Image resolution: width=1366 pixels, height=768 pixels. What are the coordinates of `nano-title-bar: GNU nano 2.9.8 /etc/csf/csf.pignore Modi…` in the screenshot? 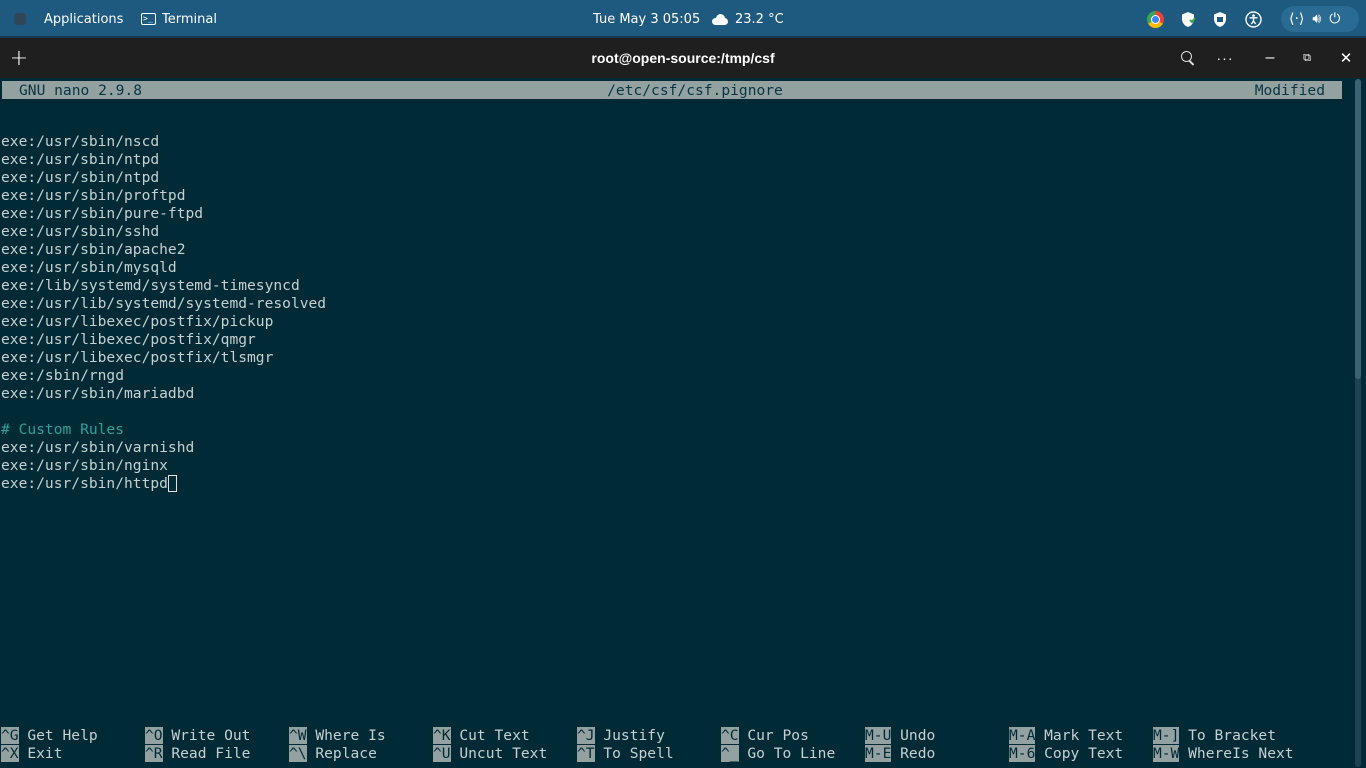 It's located at (672, 90).